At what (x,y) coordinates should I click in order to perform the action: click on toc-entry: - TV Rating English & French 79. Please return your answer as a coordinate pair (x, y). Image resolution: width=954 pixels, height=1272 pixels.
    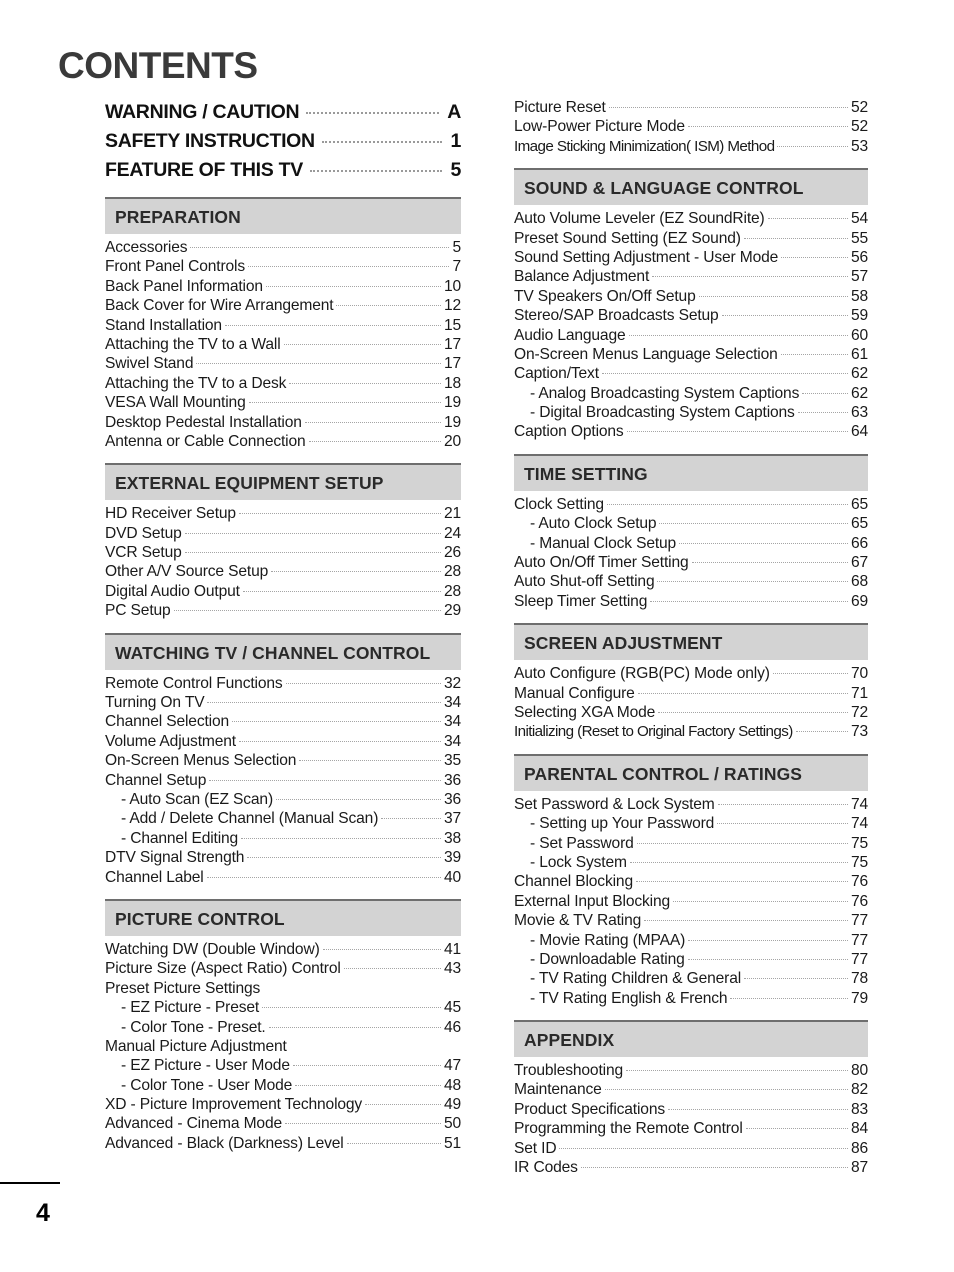
    Looking at the image, I should click on (691, 998).